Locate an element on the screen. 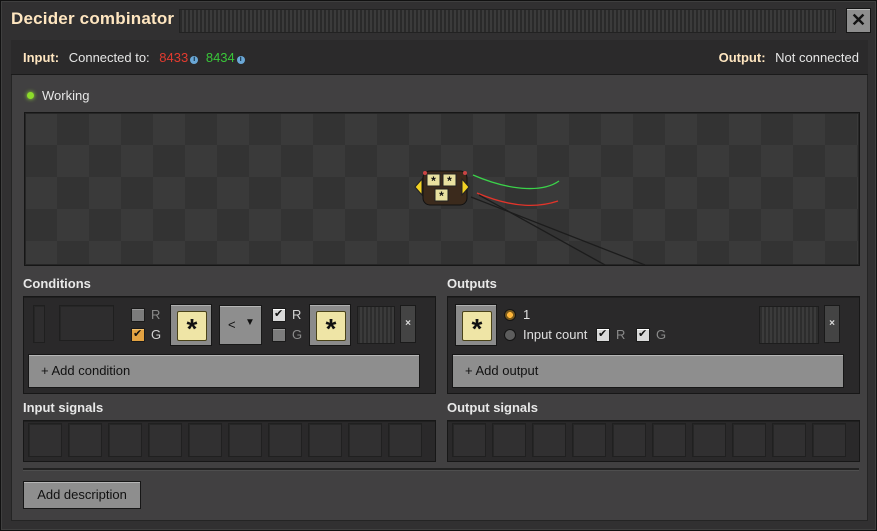 This screenshot has width=877, height=531. add-condition-button: + Add condition is located at coordinates (224, 371).